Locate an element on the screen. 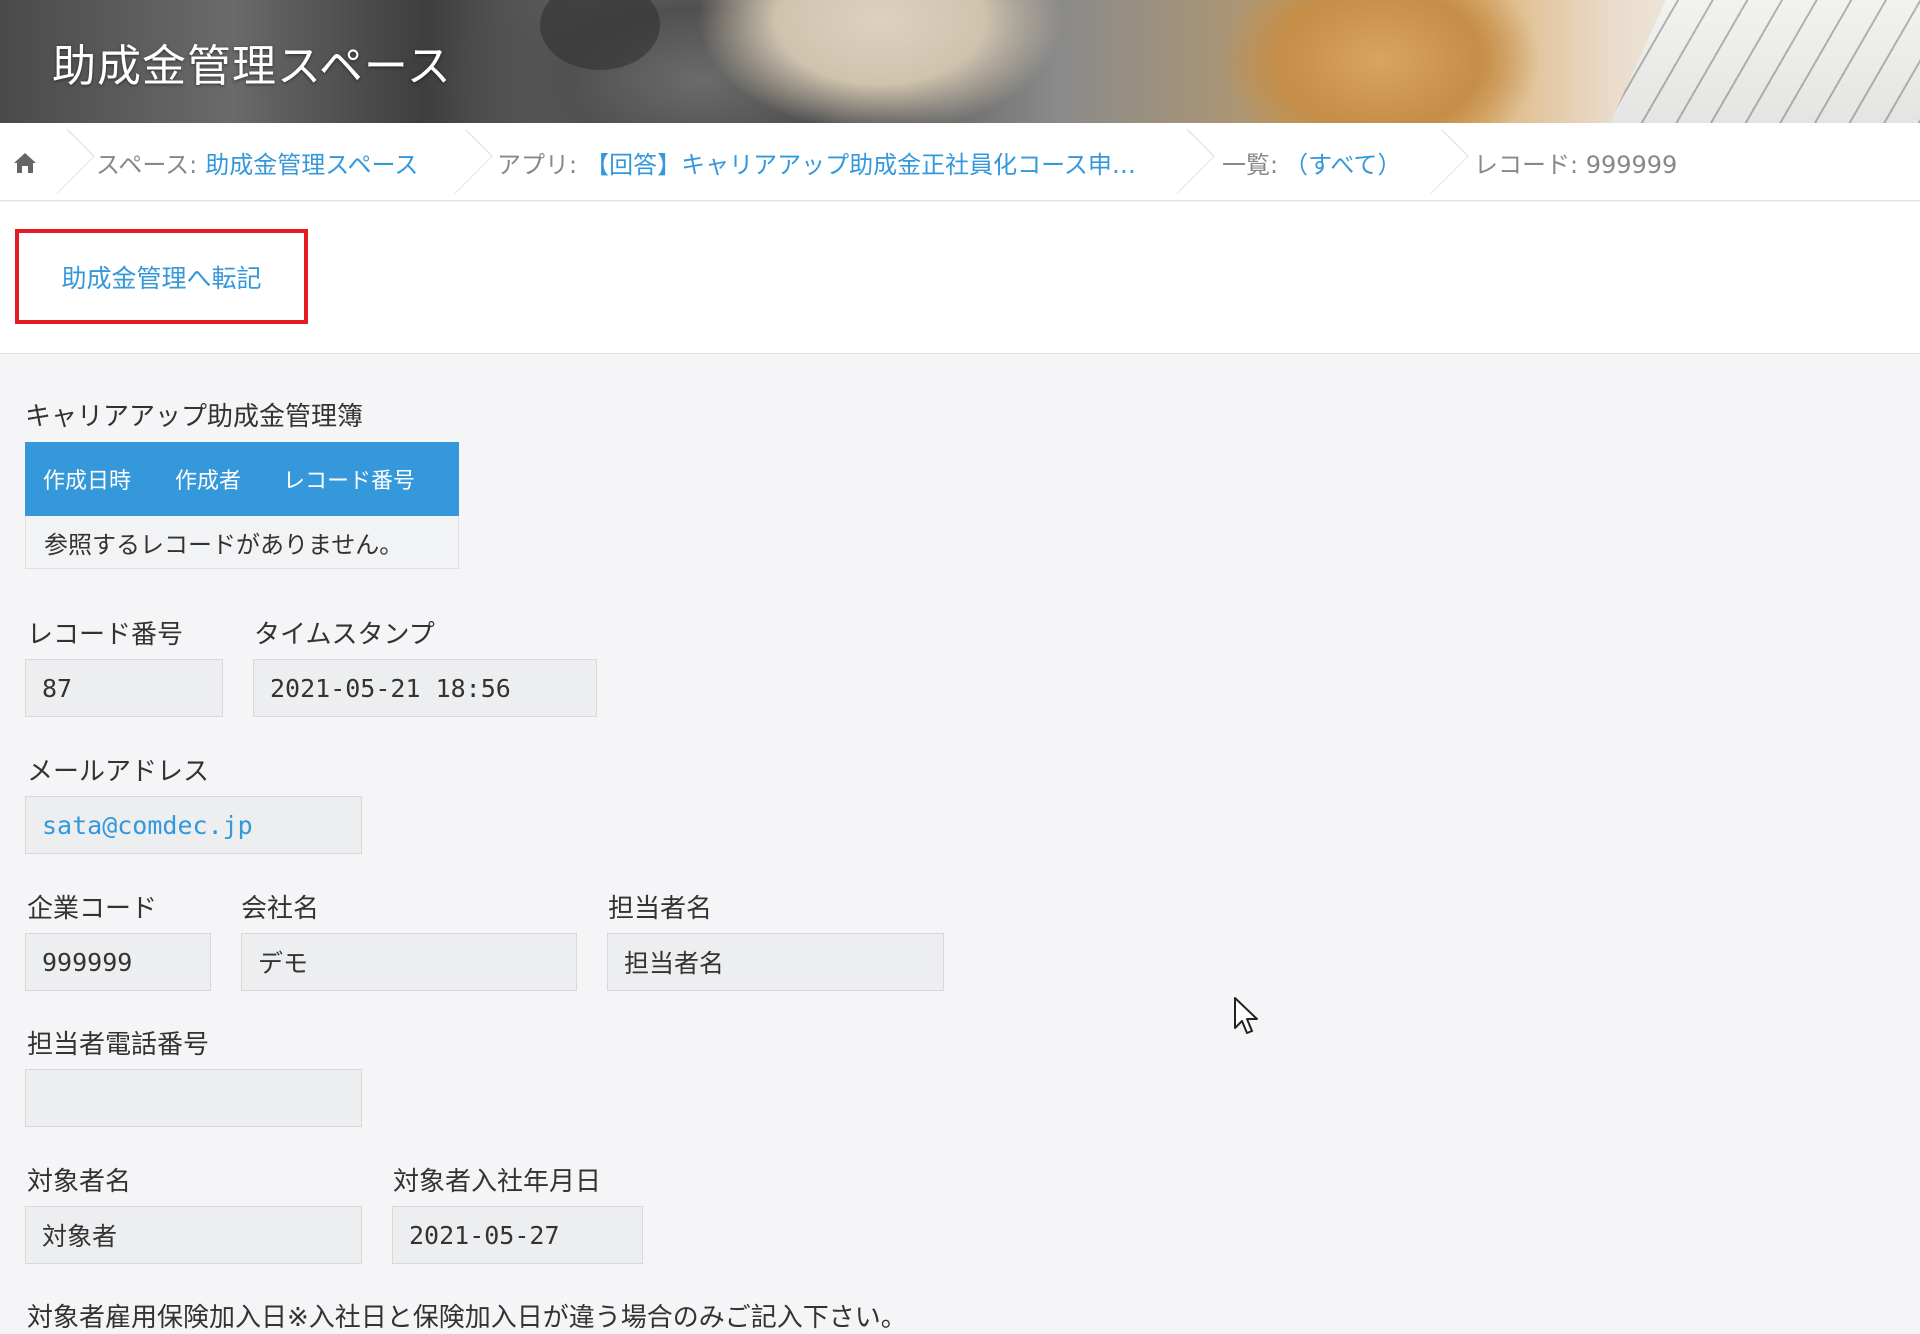 Image resolution: width=1920 pixels, height=1334 pixels. breadcrumb-space: スペース: 助成金管理スペース is located at coordinates (257, 162).